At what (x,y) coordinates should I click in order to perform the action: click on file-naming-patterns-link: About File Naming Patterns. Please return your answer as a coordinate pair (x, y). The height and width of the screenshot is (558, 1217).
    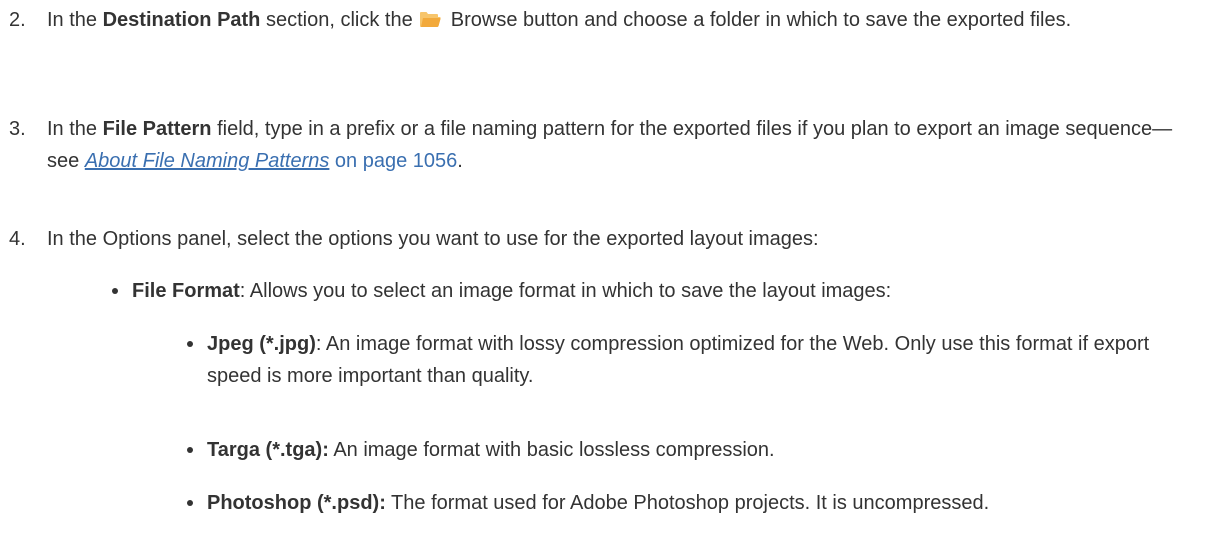
    Looking at the image, I should click on (207, 161).